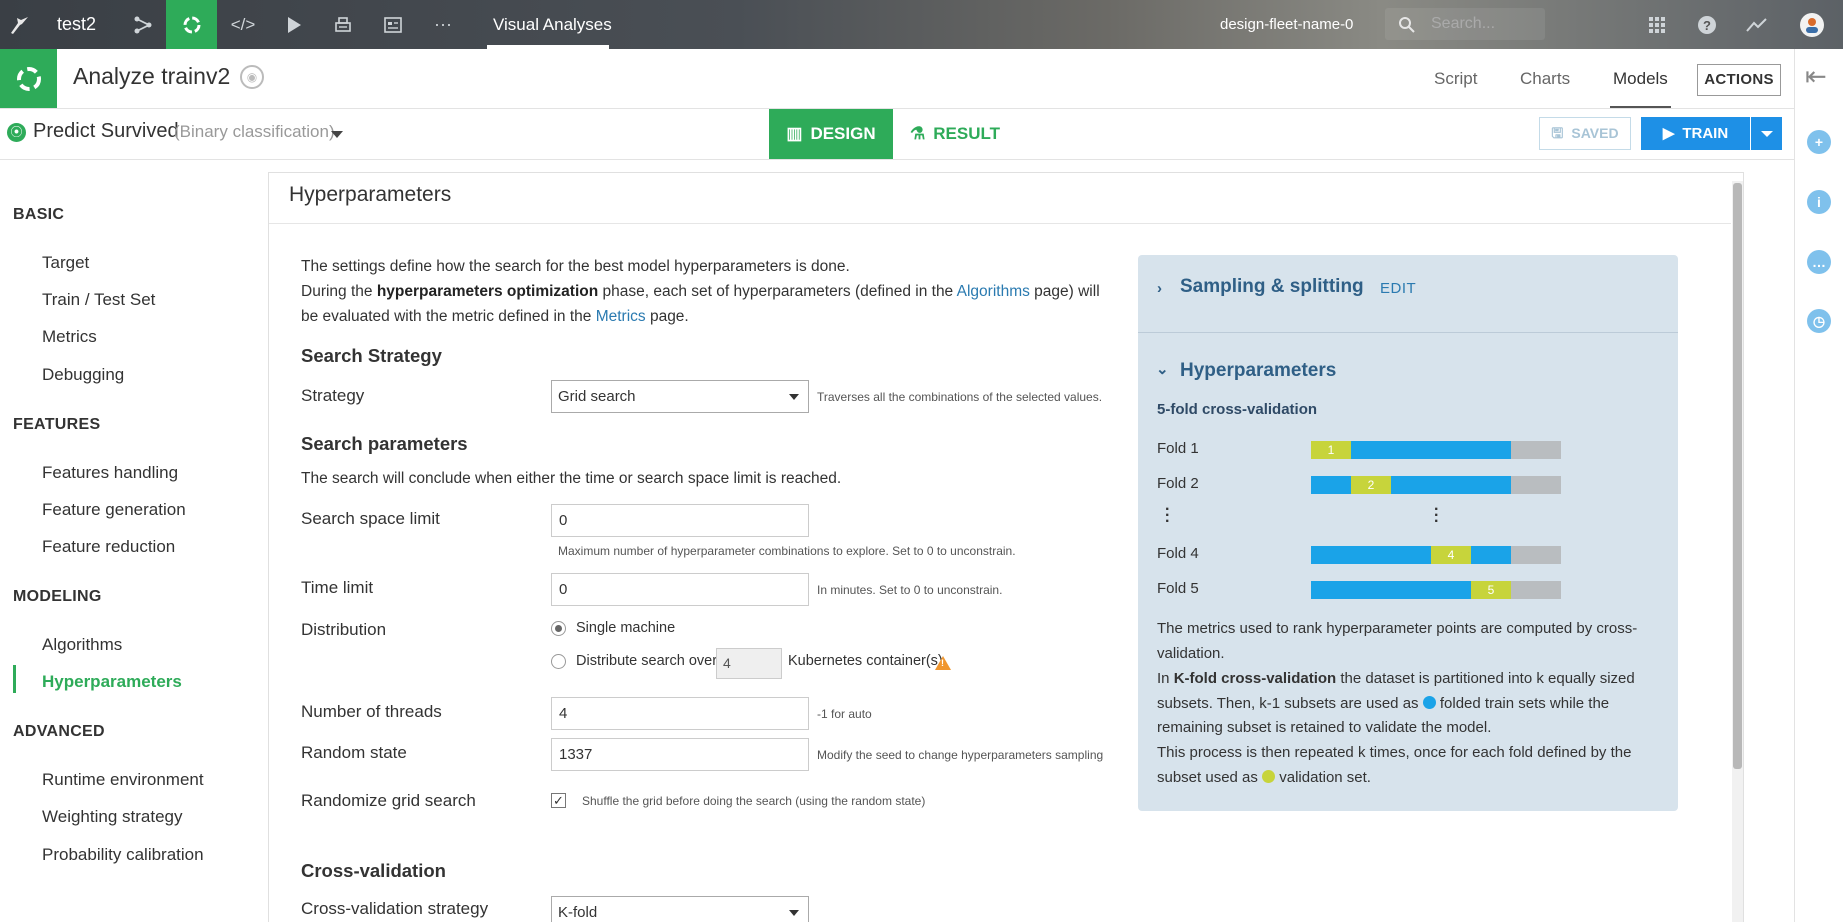  Describe the element at coordinates (1371, 485) in the screenshot. I see `validation-segment: 2` at that location.